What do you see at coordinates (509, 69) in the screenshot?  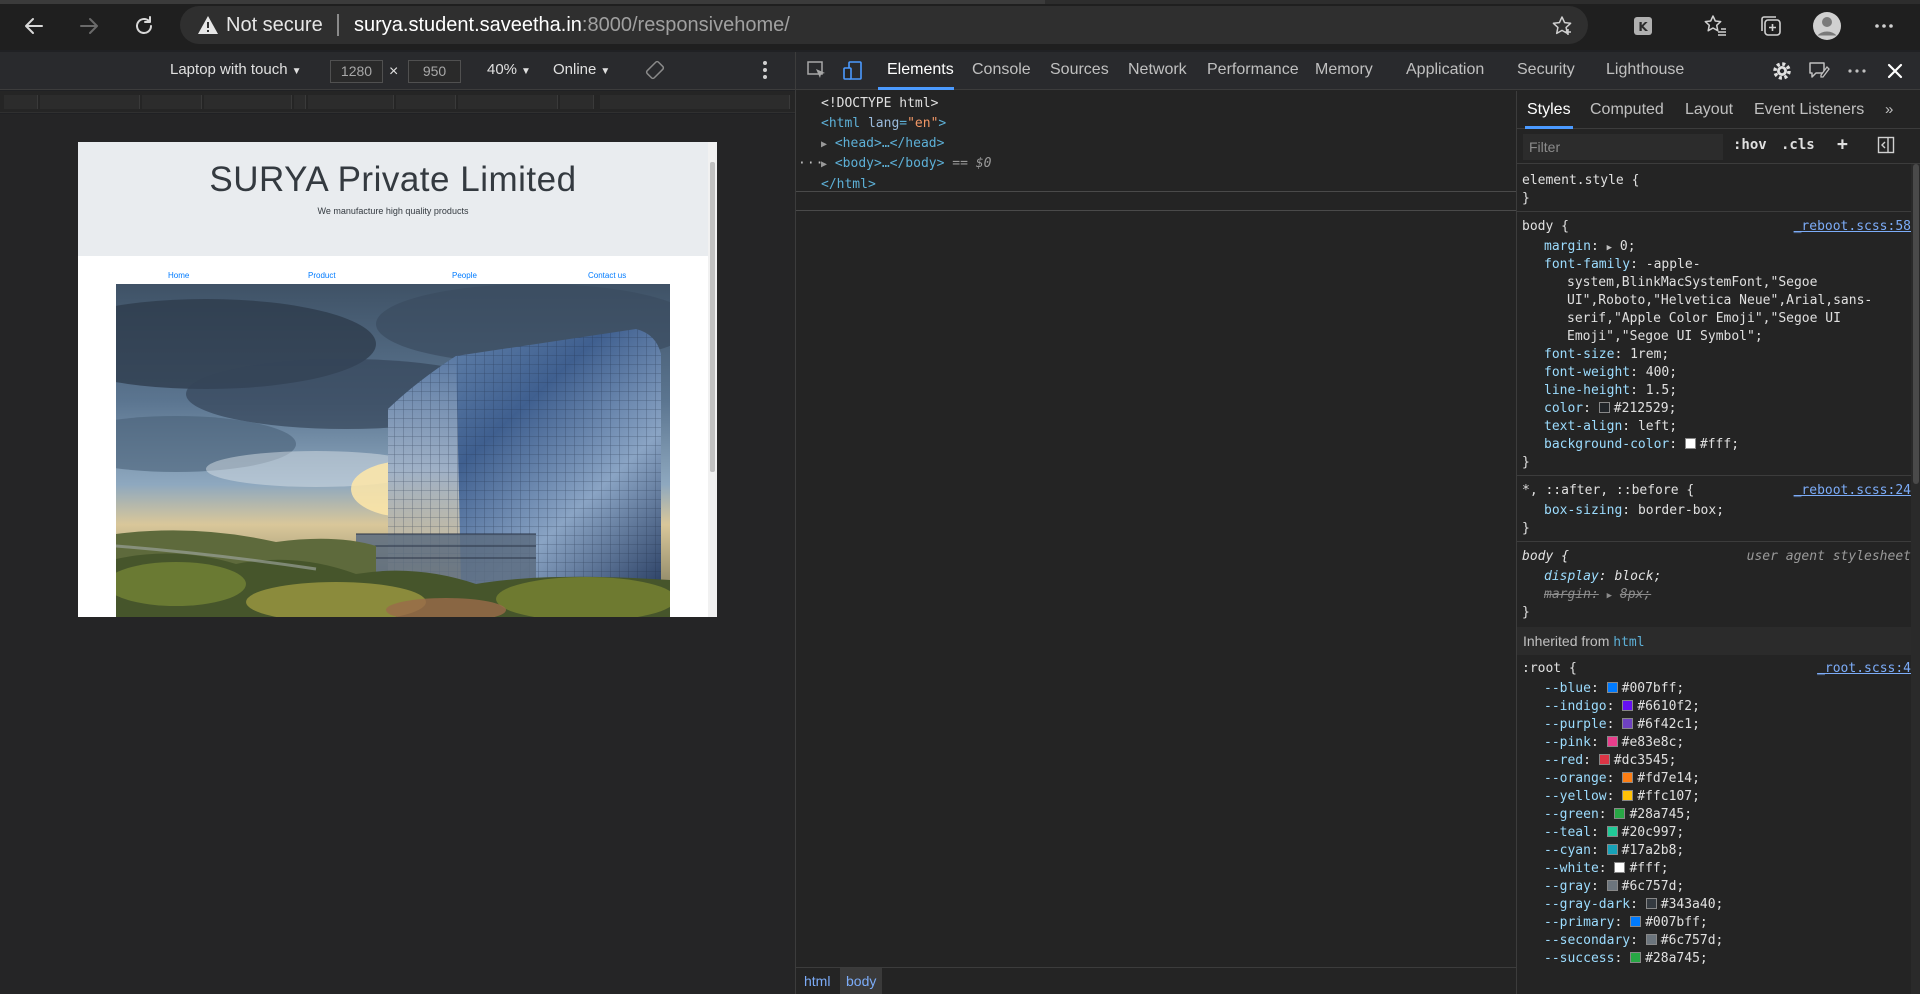 I see `zoom-select: 40% ▼` at bounding box center [509, 69].